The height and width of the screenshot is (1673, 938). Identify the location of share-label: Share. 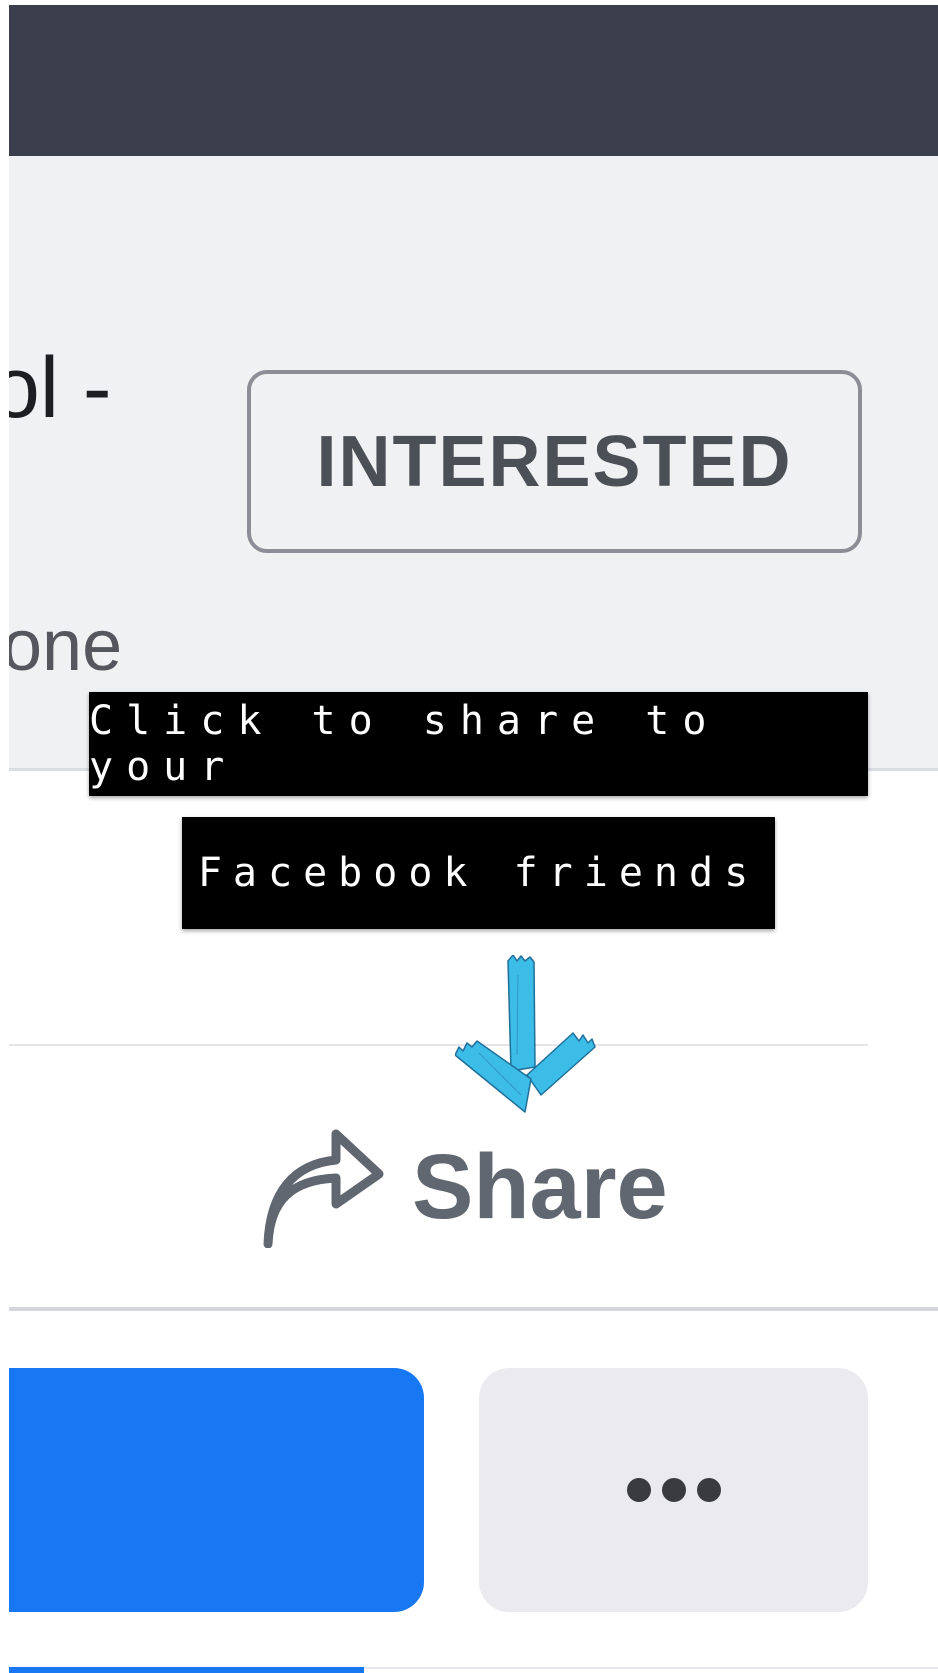
(540, 1187).